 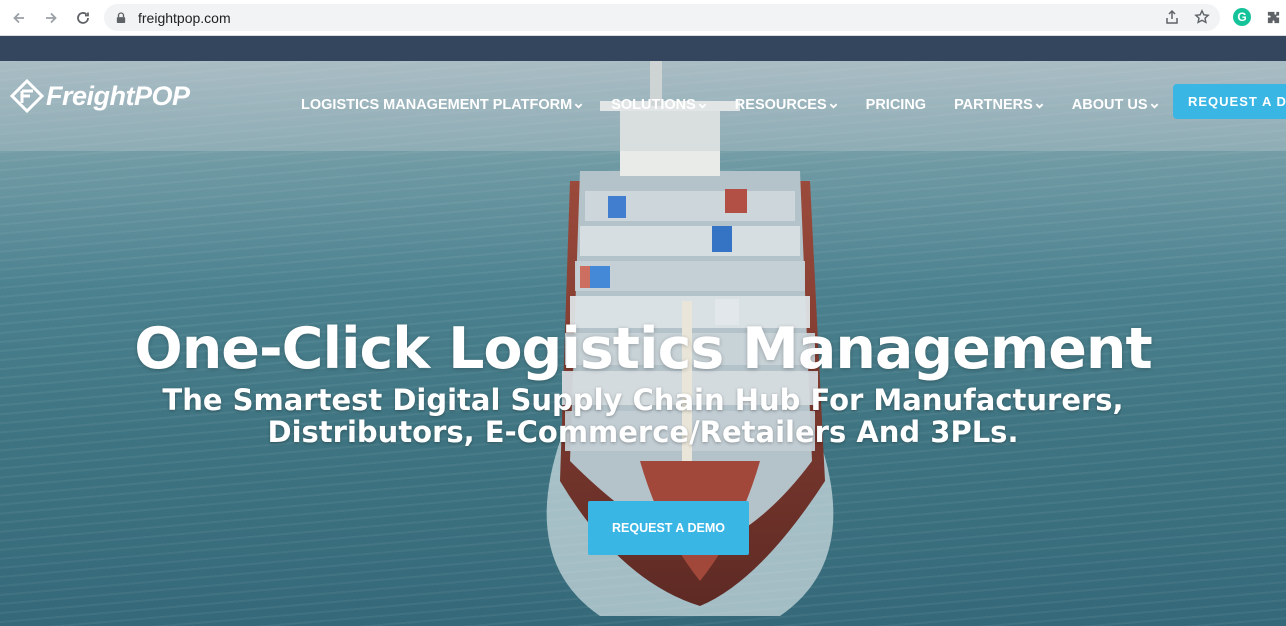 What do you see at coordinates (780, 105) in the screenshot?
I see `nav-label: RESOURCES` at bounding box center [780, 105].